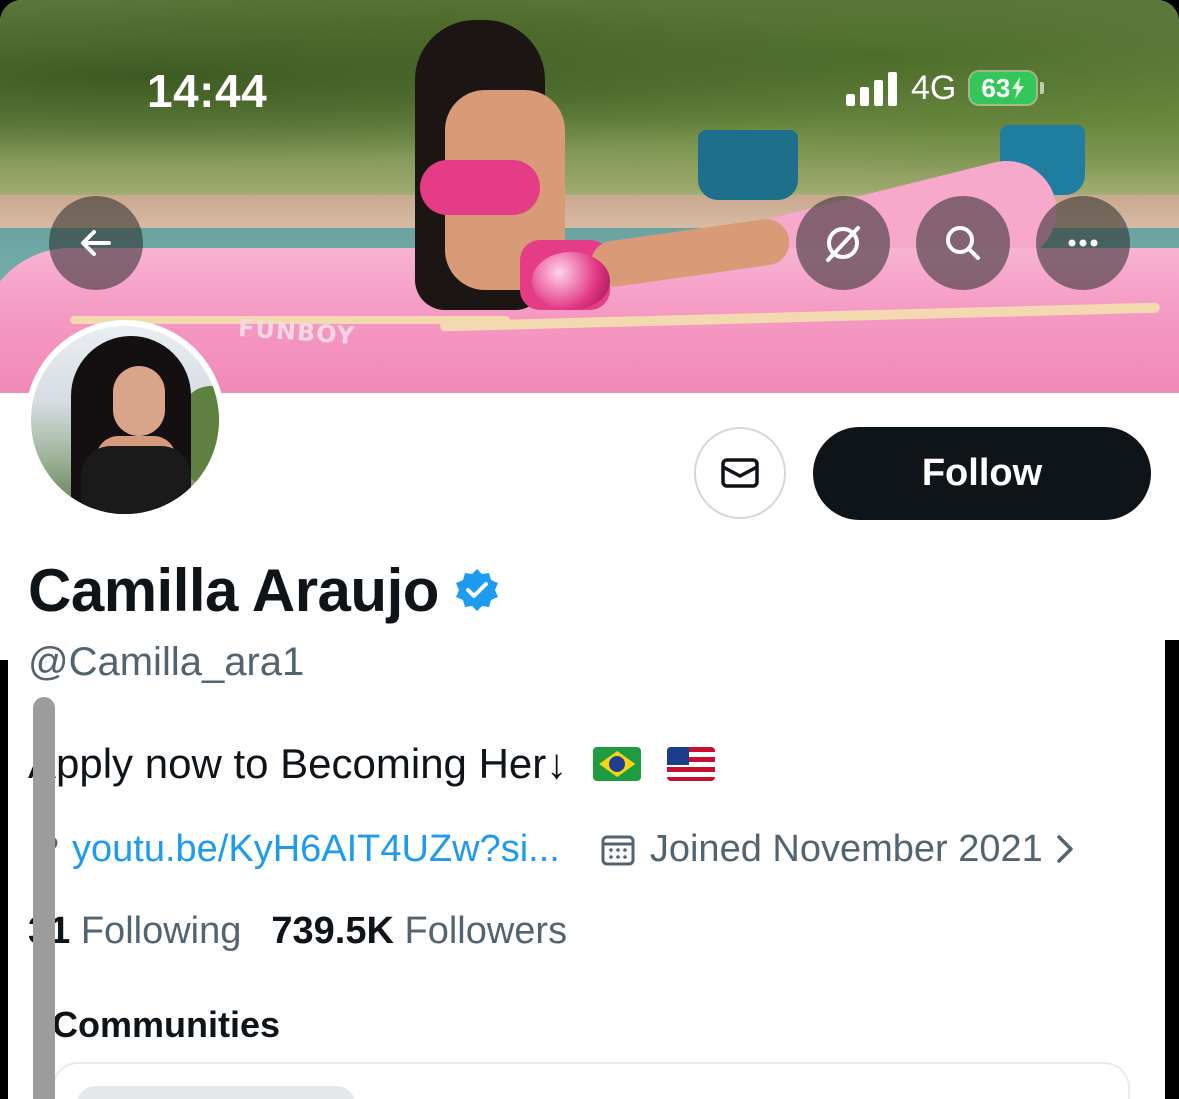 The height and width of the screenshot is (1099, 1179). Describe the element at coordinates (982, 473) in the screenshot. I see `follow-button: Follow` at that location.